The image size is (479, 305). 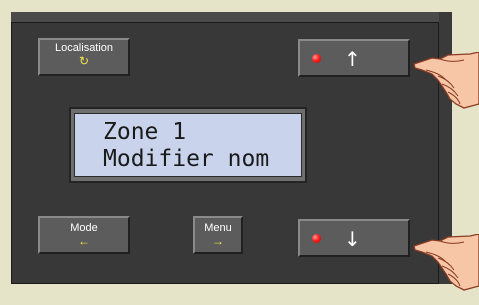 I want to click on mode-button: Mode ←, so click(x=84, y=235).